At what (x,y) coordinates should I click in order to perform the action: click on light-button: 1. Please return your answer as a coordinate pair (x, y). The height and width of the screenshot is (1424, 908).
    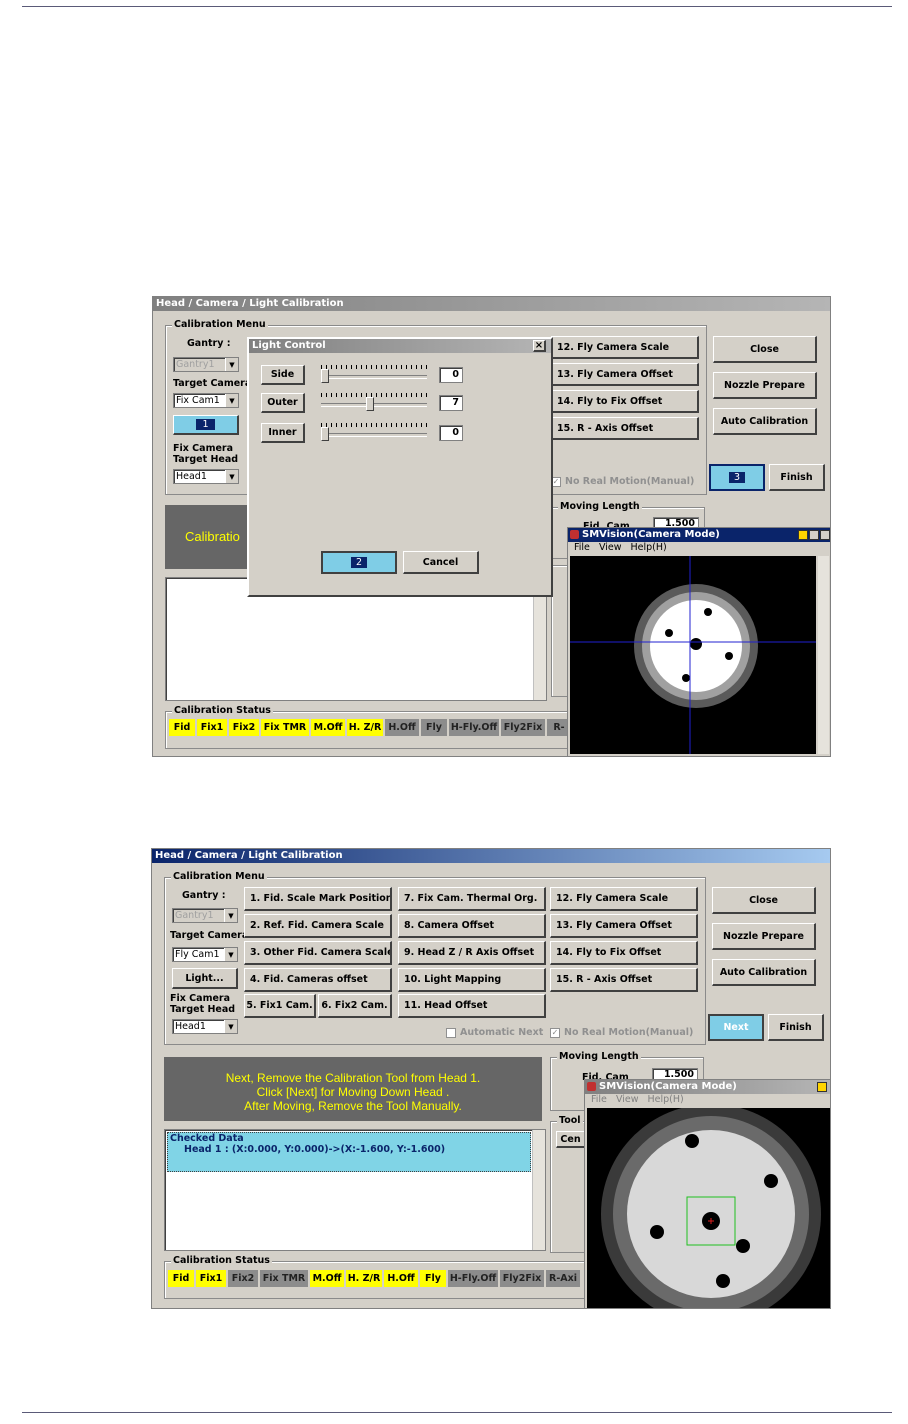
    Looking at the image, I should click on (206, 425).